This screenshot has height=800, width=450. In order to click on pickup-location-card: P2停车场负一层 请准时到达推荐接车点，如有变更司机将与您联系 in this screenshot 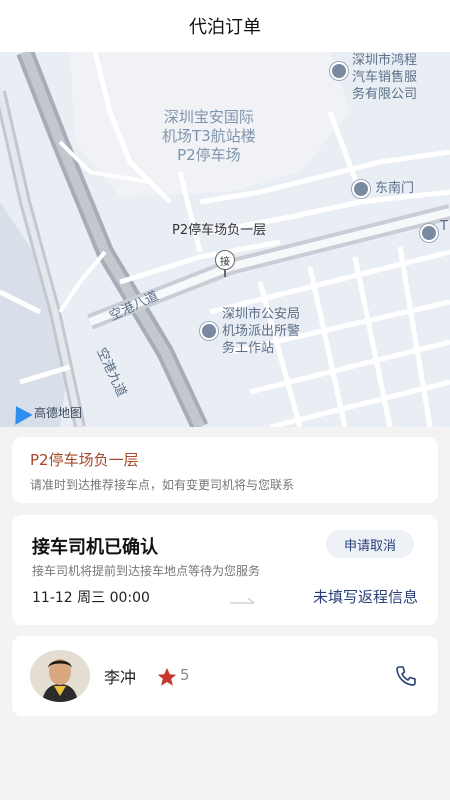, I will do `click(225, 470)`.